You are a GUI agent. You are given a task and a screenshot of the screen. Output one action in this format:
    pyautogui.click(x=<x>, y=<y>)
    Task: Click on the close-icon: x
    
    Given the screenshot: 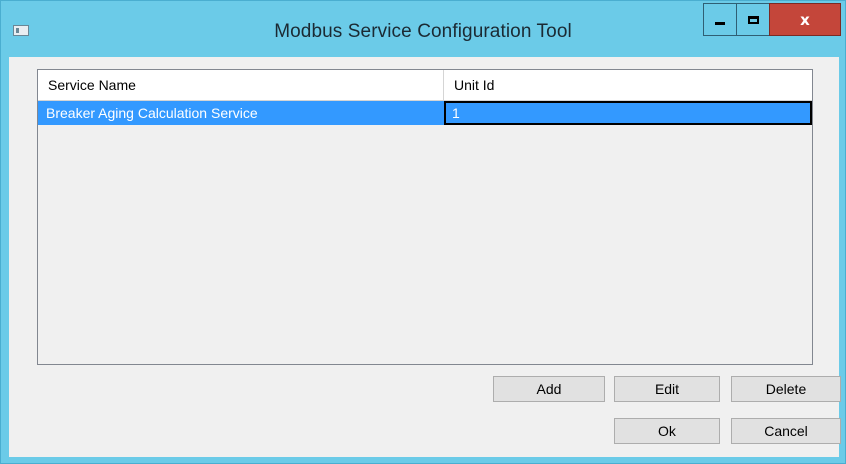 What is the action you would take?
    pyautogui.click(x=805, y=19)
    